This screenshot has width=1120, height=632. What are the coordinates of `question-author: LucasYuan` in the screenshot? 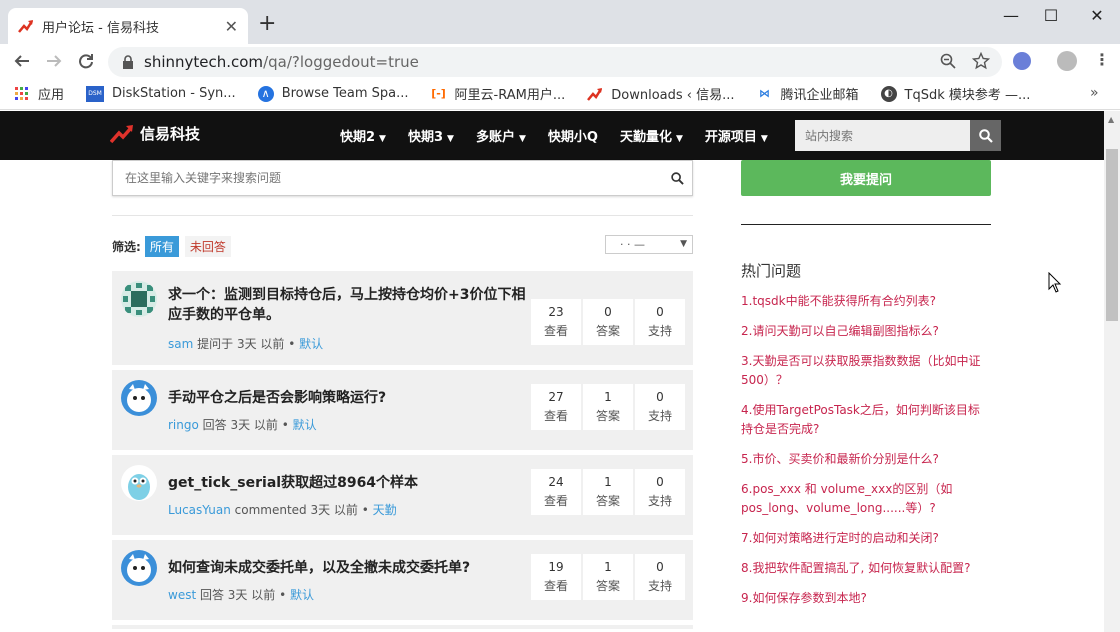 It's located at (199, 510).